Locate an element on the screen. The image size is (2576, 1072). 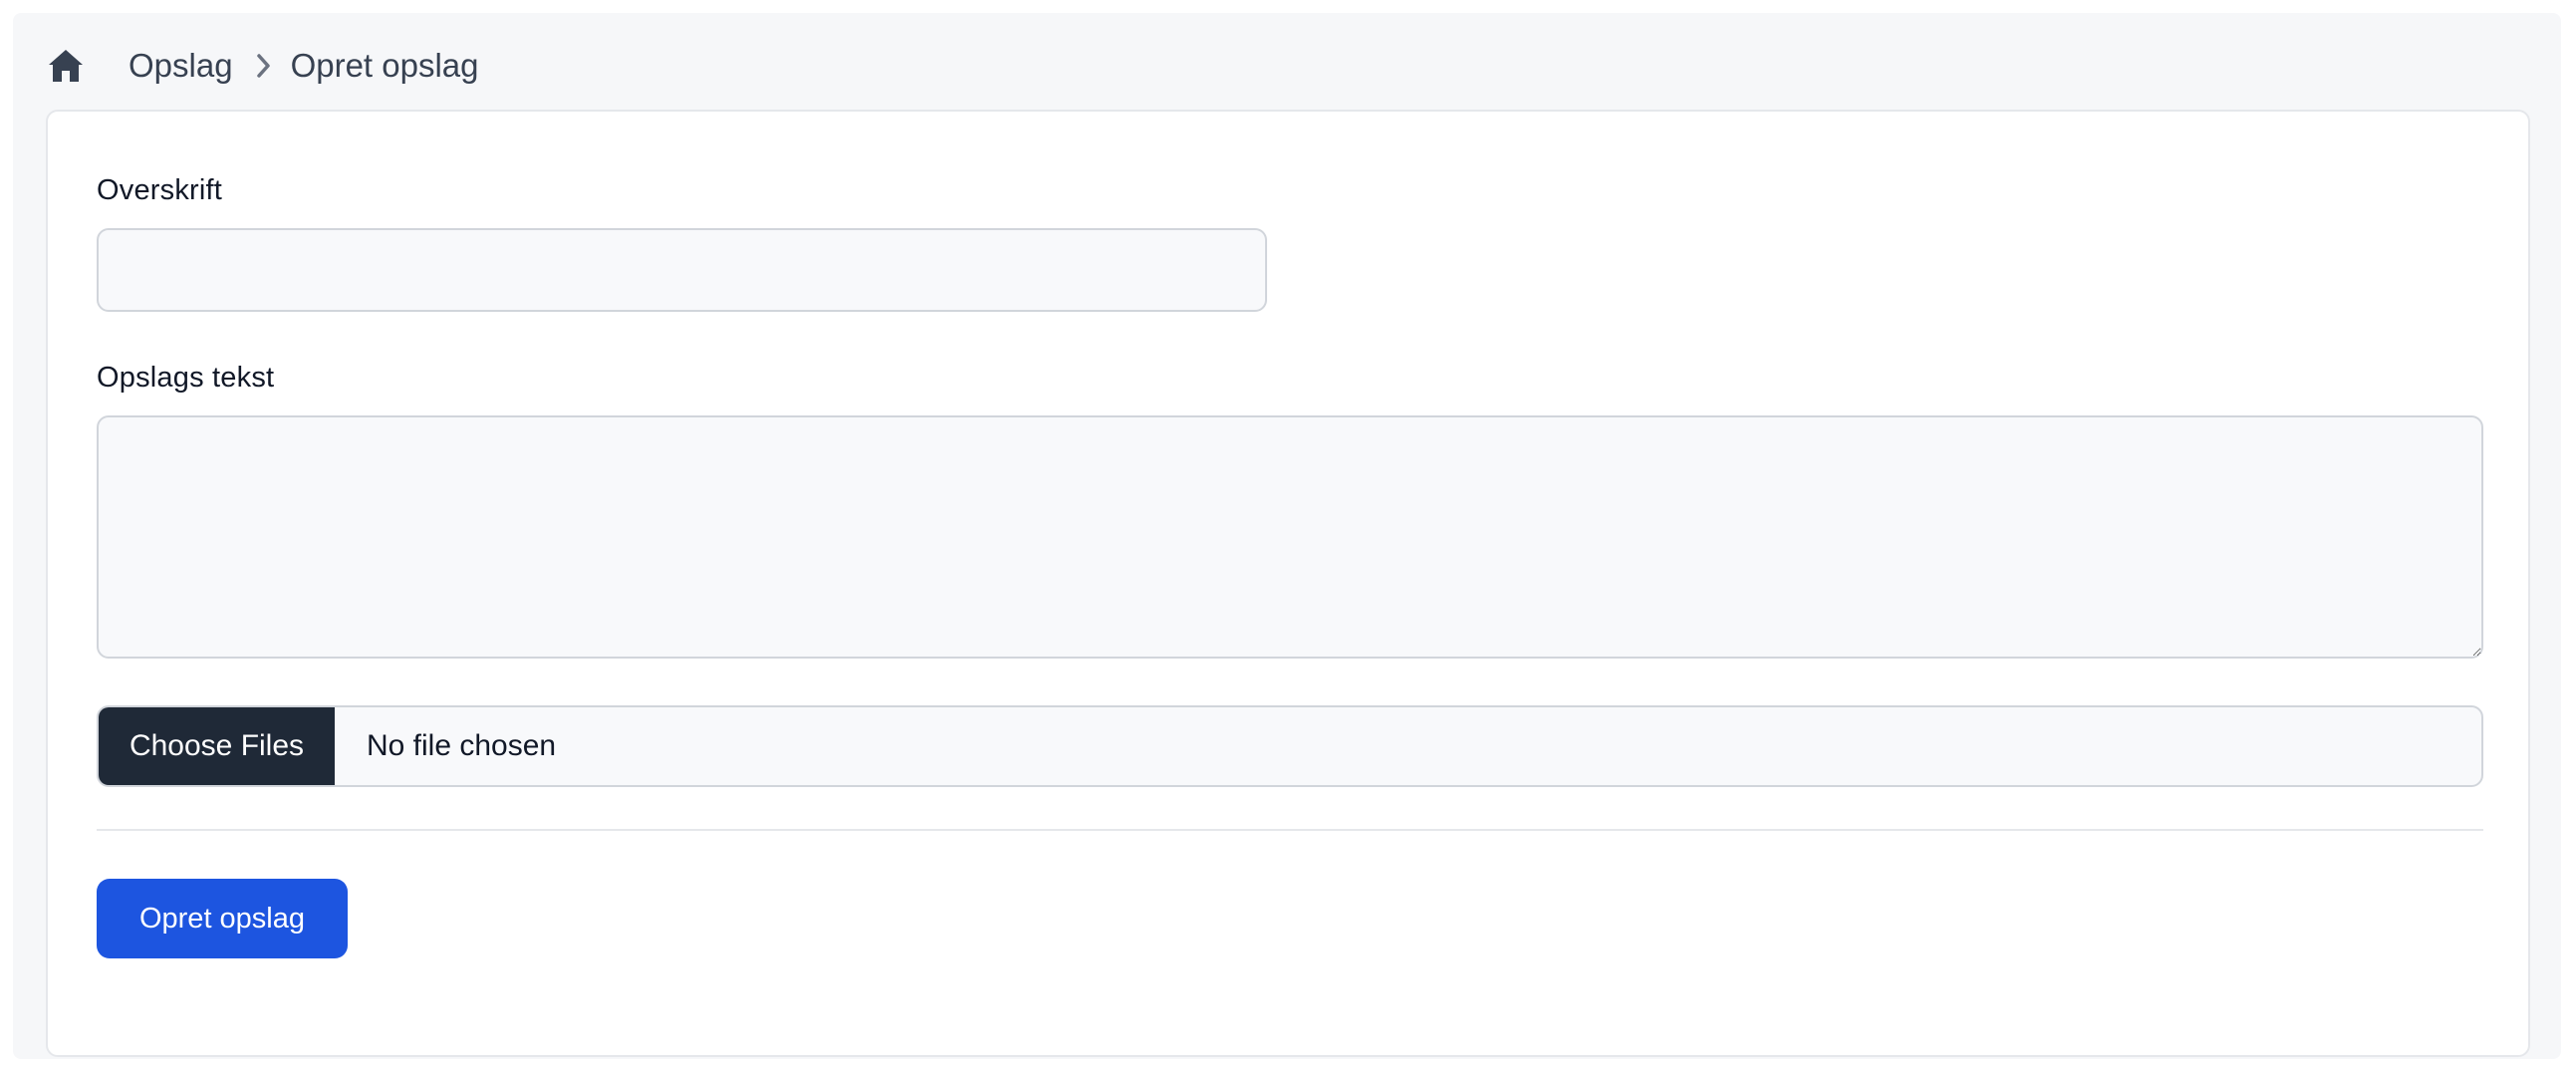
title-field-label: Overskrift is located at coordinates (160, 190).